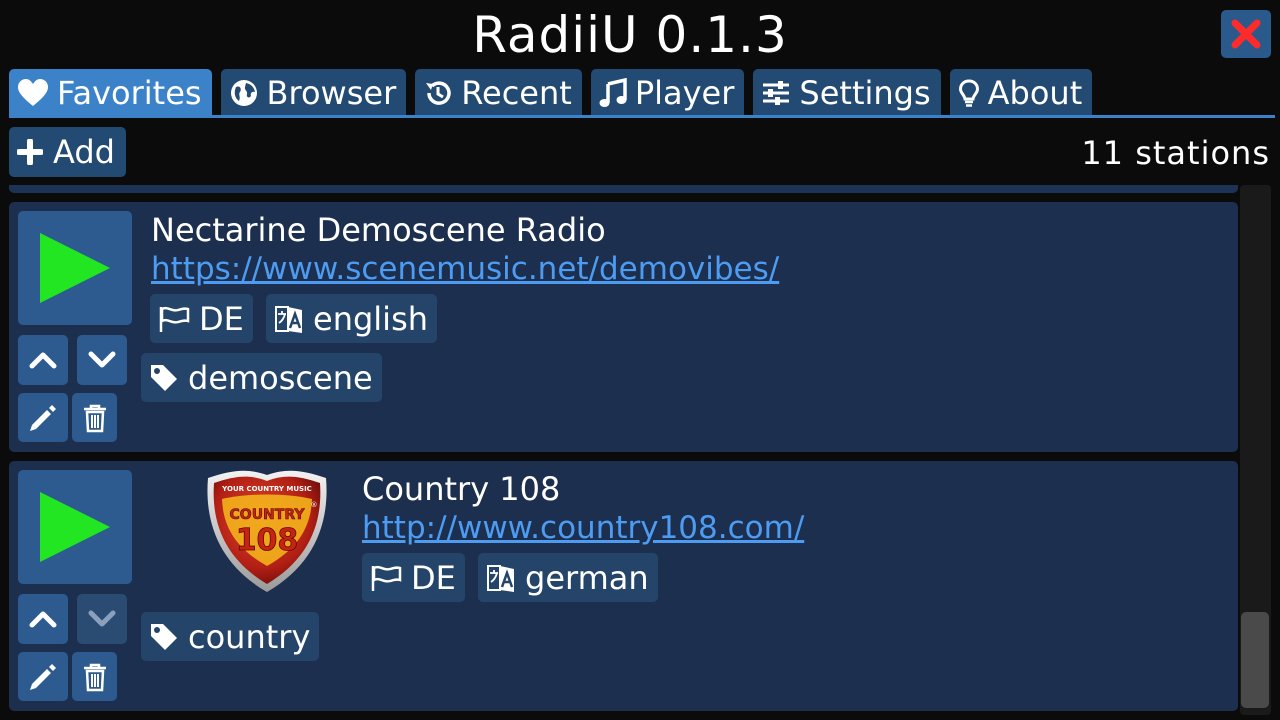  What do you see at coordinates (1175, 153) in the screenshot?
I see `station-count: 11 stations` at bounding box center [1175, 153].